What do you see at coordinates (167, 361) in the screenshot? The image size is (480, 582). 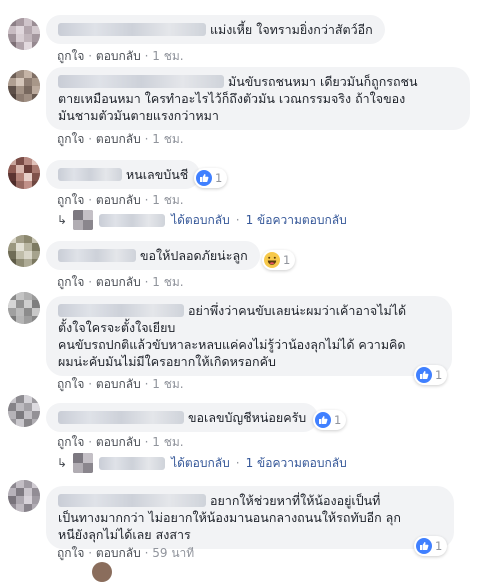 I see `comment-text-line: ผมน่ะคับมันไม่มีใครอยากให้เกิดหรอกคับ` at bounding box center [167, 361].